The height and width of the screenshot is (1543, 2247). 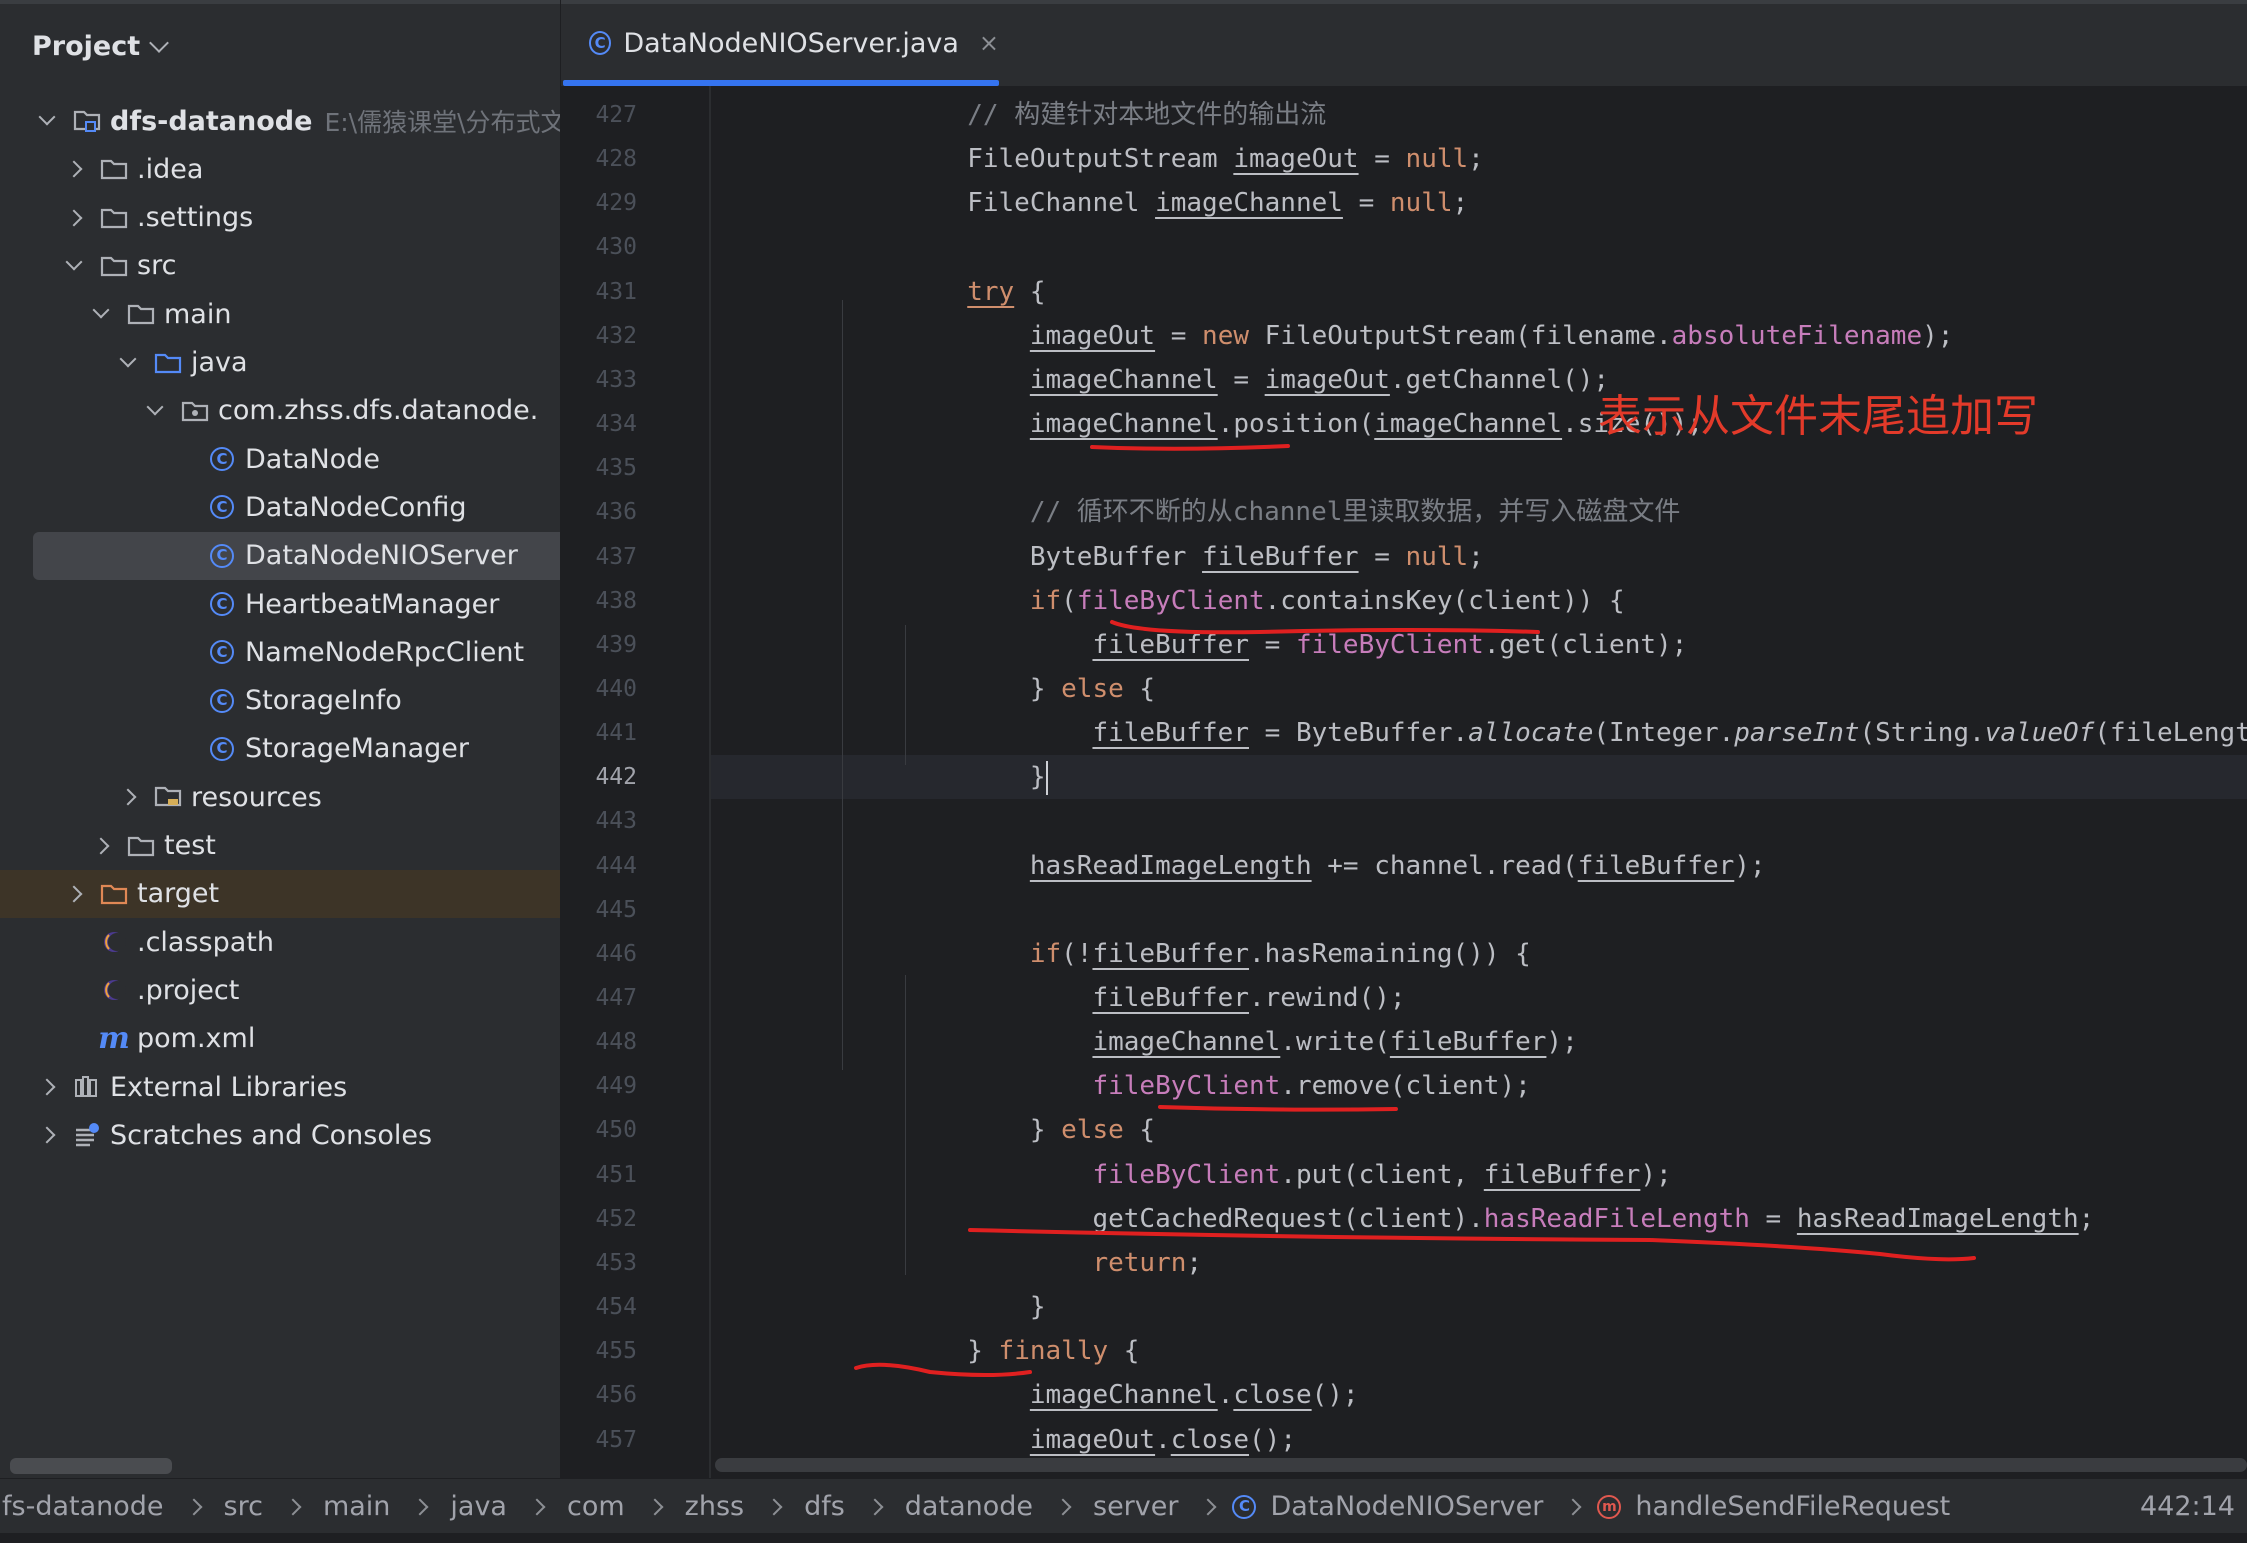 What do you see at coordinates (1190, 447) in the screenshot?
I see `underline-position` at bounding box center [1190, 447].